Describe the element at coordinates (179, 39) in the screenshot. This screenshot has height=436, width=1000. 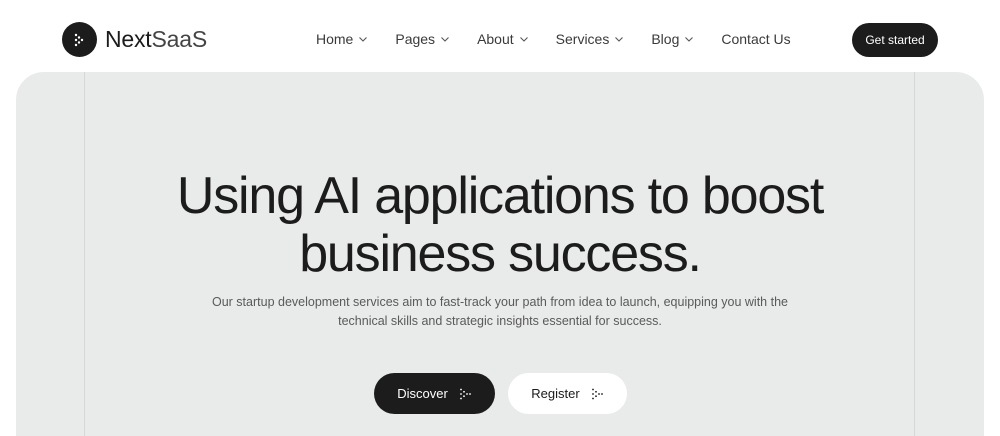
I see `brand-name-part2: SaaS` at that location.